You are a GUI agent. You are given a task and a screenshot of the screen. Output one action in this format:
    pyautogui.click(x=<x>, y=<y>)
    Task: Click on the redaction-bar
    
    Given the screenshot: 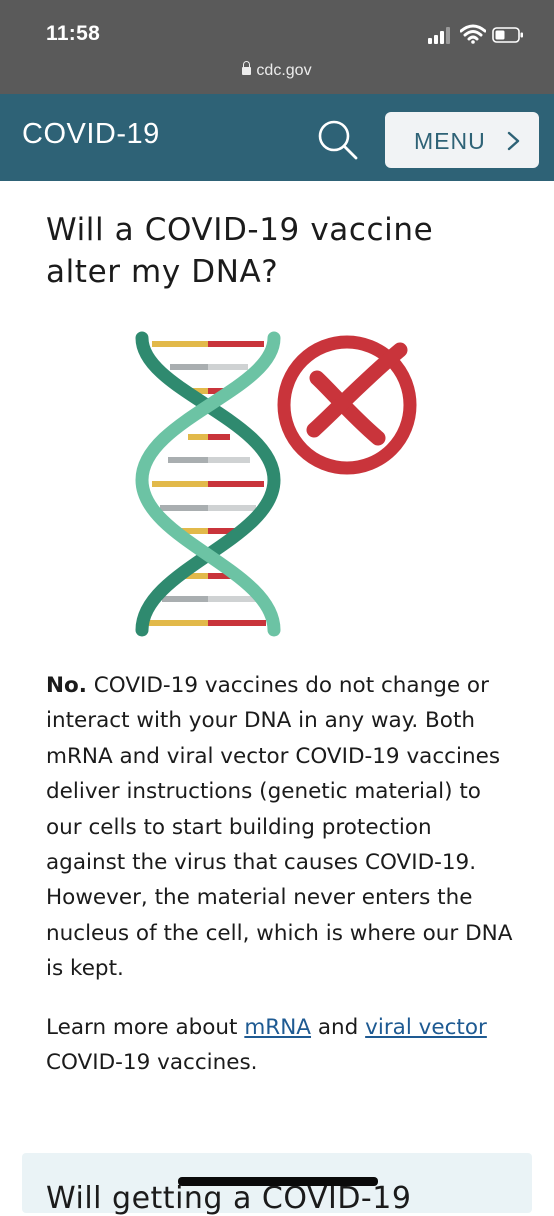 What is the action you would take?
    pyautogui.click(x=278, y=1181)
    